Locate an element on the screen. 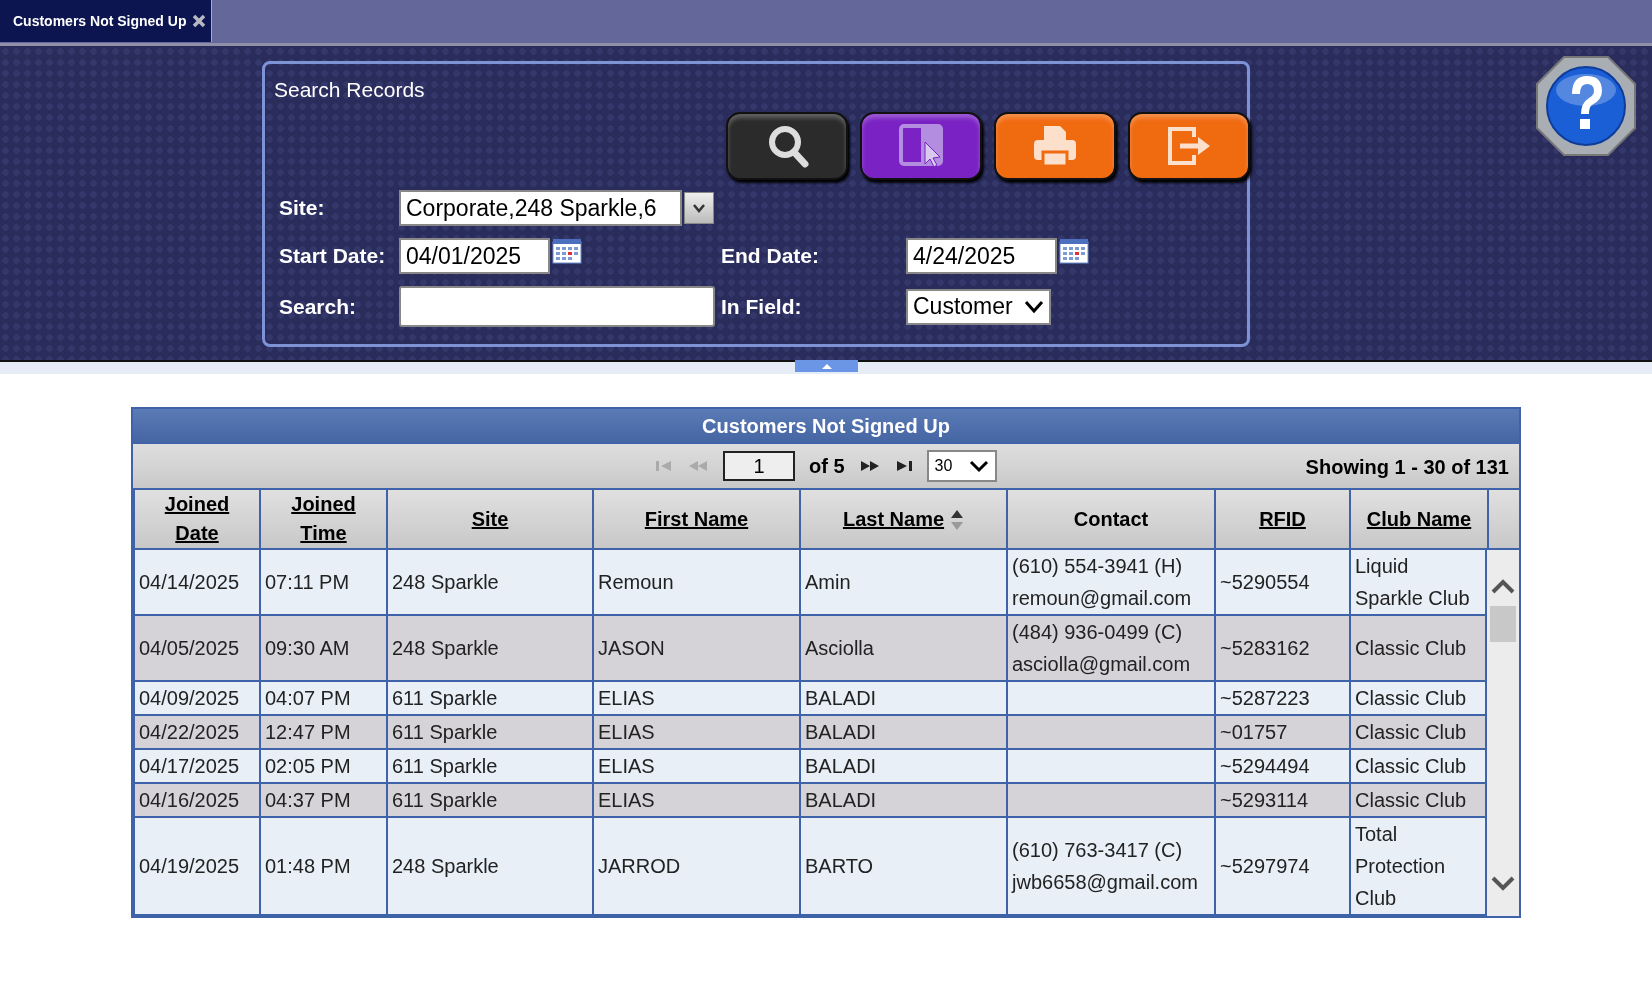  panel-title: Search Records is located at coordinates (349, 90).